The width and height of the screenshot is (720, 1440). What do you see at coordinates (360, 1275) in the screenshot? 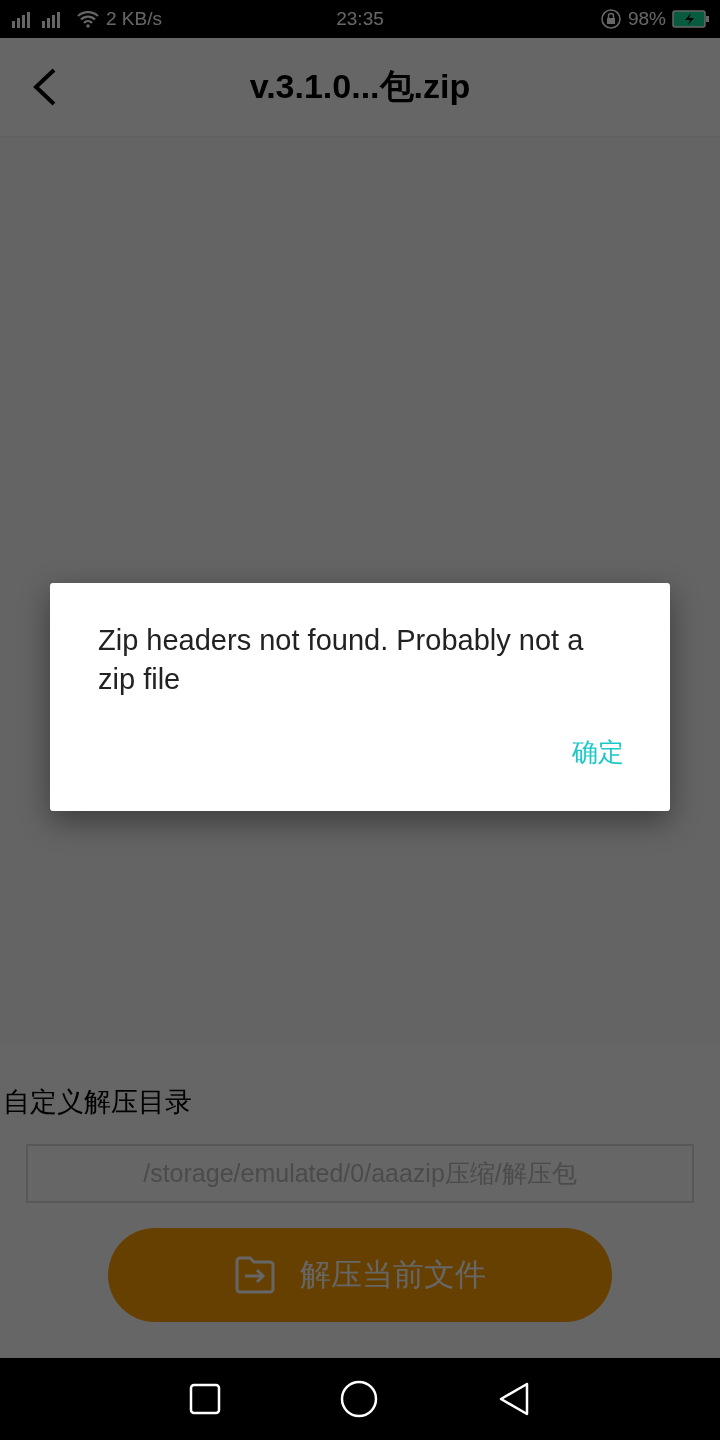
I see `extract-button: 解压当前文件` at bounding box center [360, 1275].